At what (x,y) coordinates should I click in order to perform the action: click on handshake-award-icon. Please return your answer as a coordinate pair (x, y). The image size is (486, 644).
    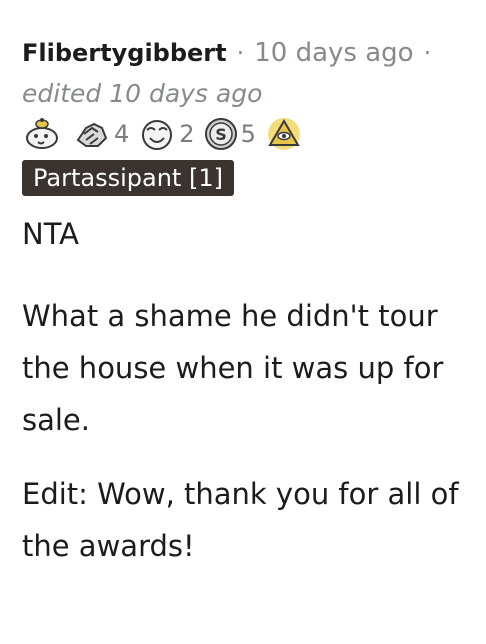
    Looking at the image, I should click on (92, 134).